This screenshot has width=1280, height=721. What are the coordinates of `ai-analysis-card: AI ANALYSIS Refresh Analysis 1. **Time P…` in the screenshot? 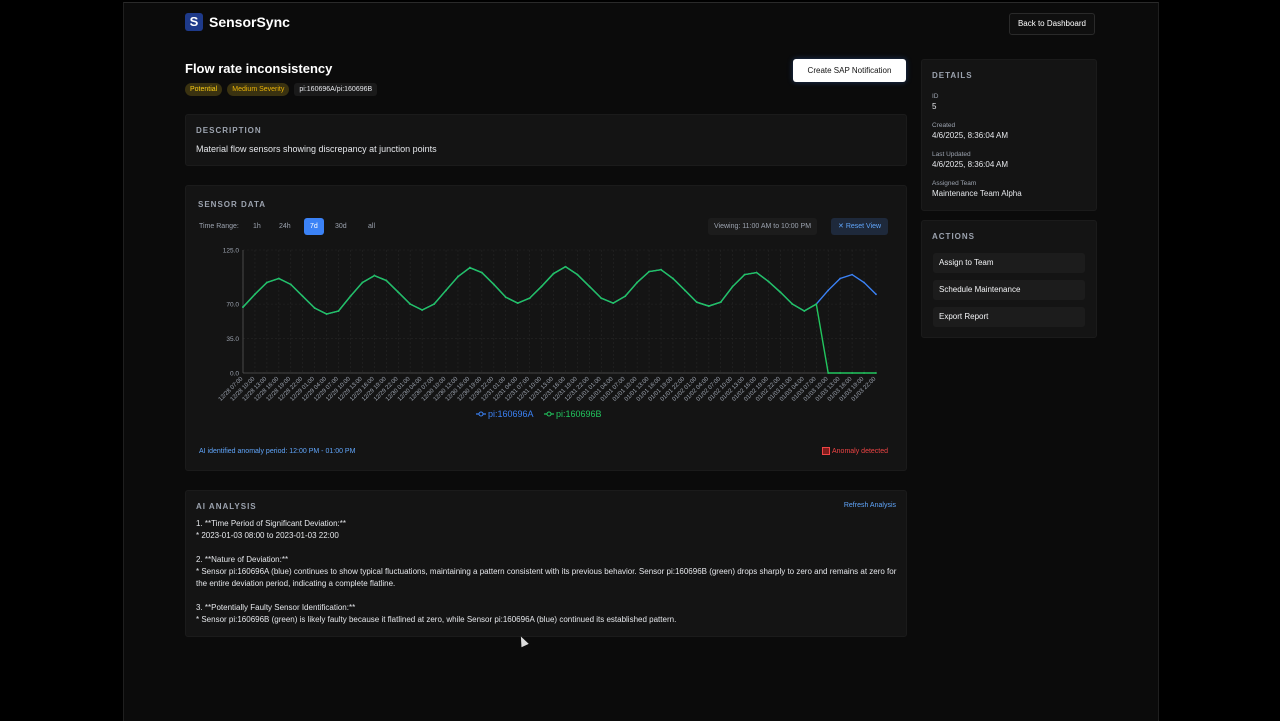 It's located at (546, 563).